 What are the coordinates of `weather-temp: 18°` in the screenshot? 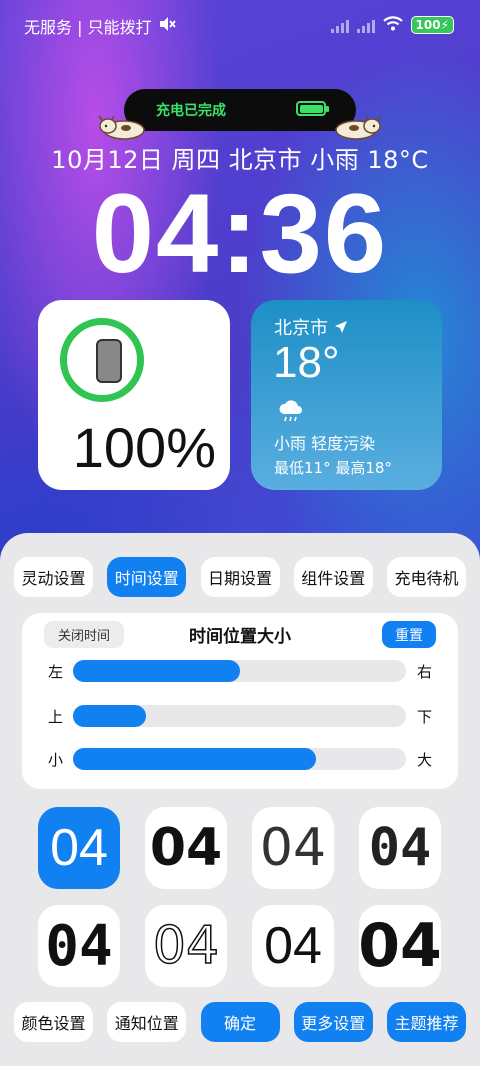 It's located at (306, 362).